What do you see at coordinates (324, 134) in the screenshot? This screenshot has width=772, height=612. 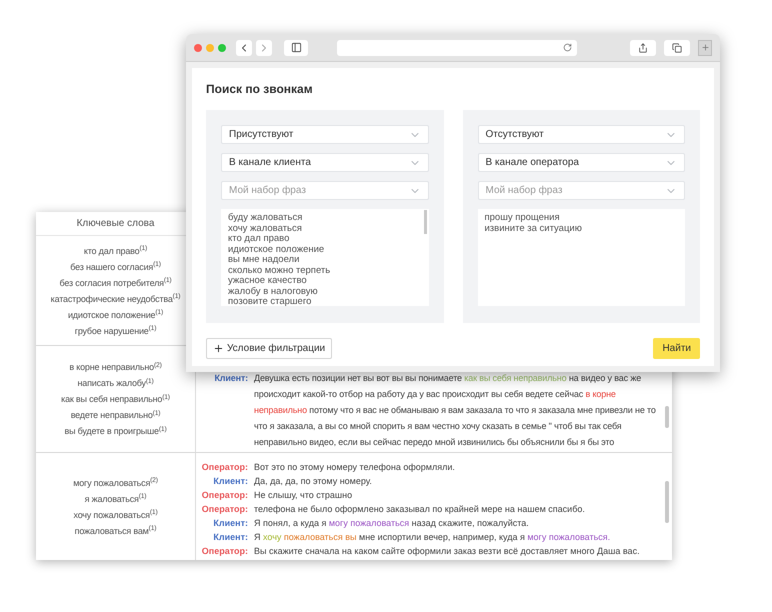 I see `dropdown: Присутствуют` at bounding box center [324, 134].